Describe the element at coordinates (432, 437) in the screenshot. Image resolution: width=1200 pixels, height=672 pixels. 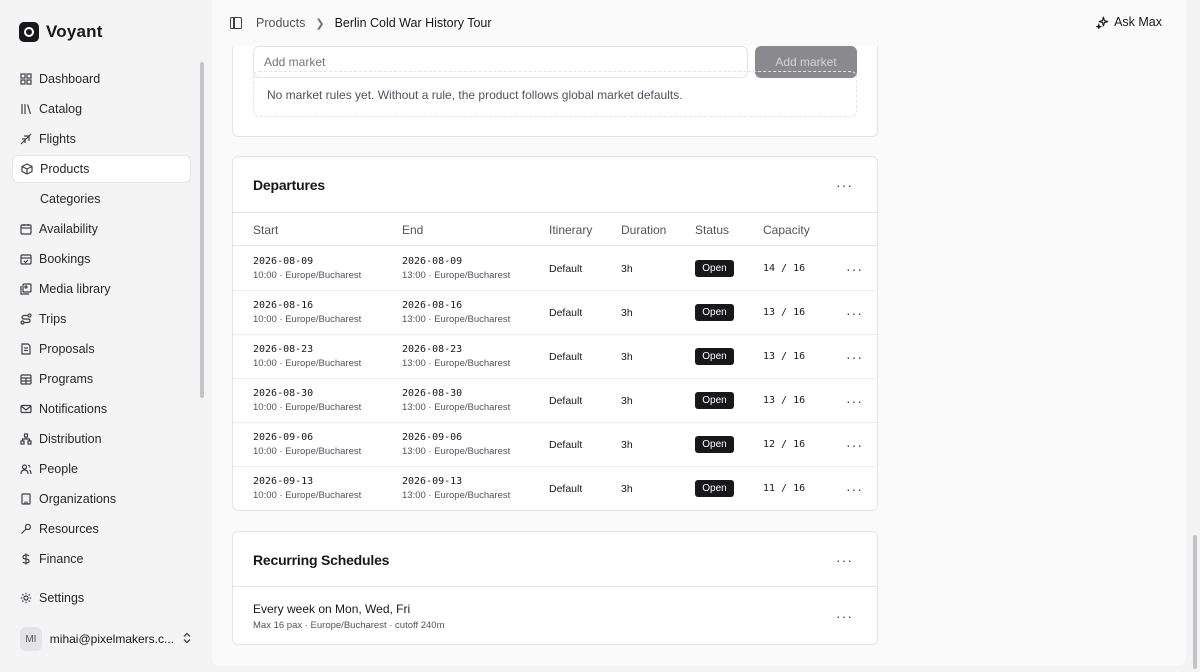
I see `end-date: 2026-09-06` at that location.